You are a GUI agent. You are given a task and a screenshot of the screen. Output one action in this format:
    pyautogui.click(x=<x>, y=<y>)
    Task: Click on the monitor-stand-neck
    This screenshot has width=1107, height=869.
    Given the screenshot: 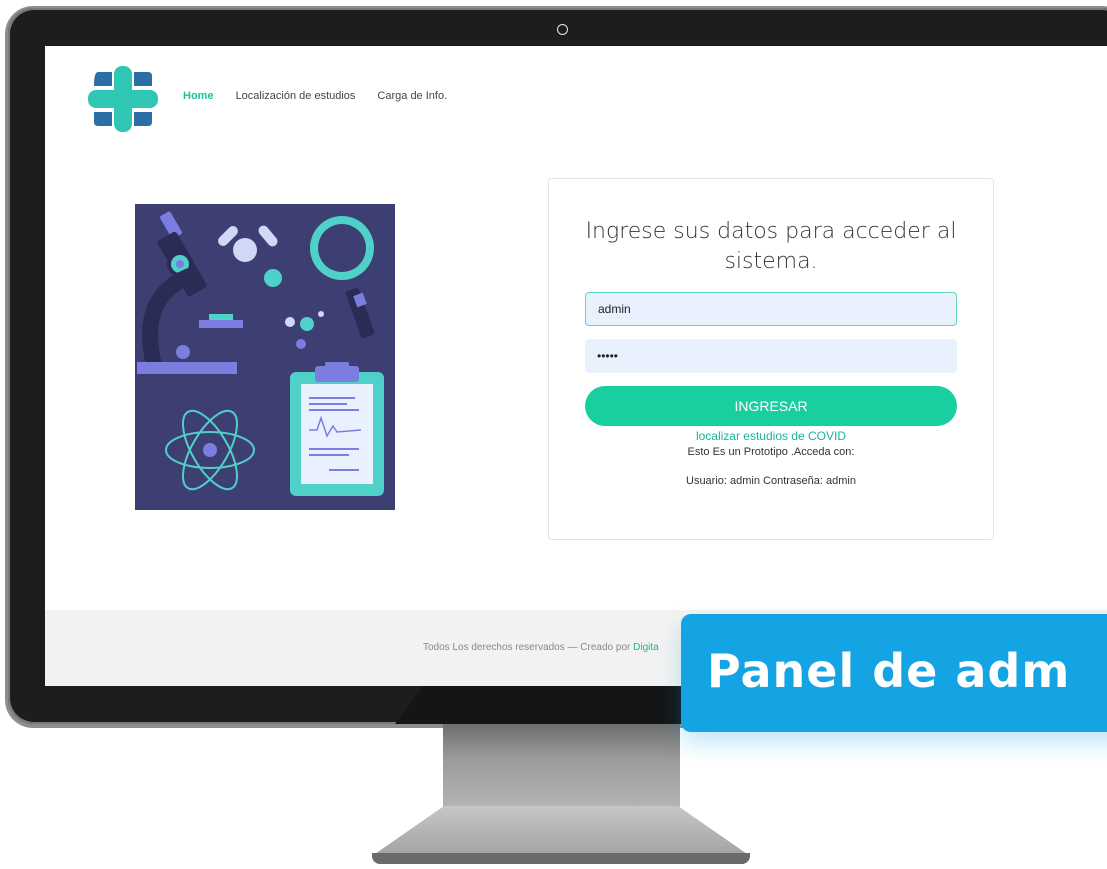 What is the action you would take?
    pyautogui.click(x=561, y=766)
    